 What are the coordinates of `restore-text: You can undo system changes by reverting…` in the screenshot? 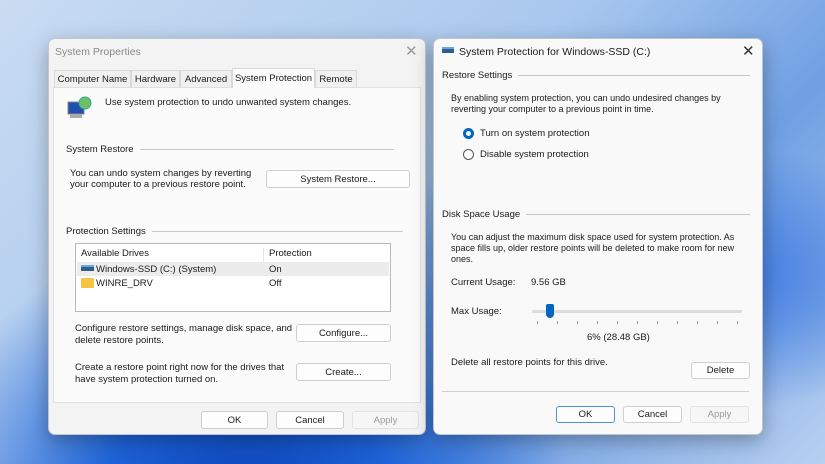 It's located at (161, 179).